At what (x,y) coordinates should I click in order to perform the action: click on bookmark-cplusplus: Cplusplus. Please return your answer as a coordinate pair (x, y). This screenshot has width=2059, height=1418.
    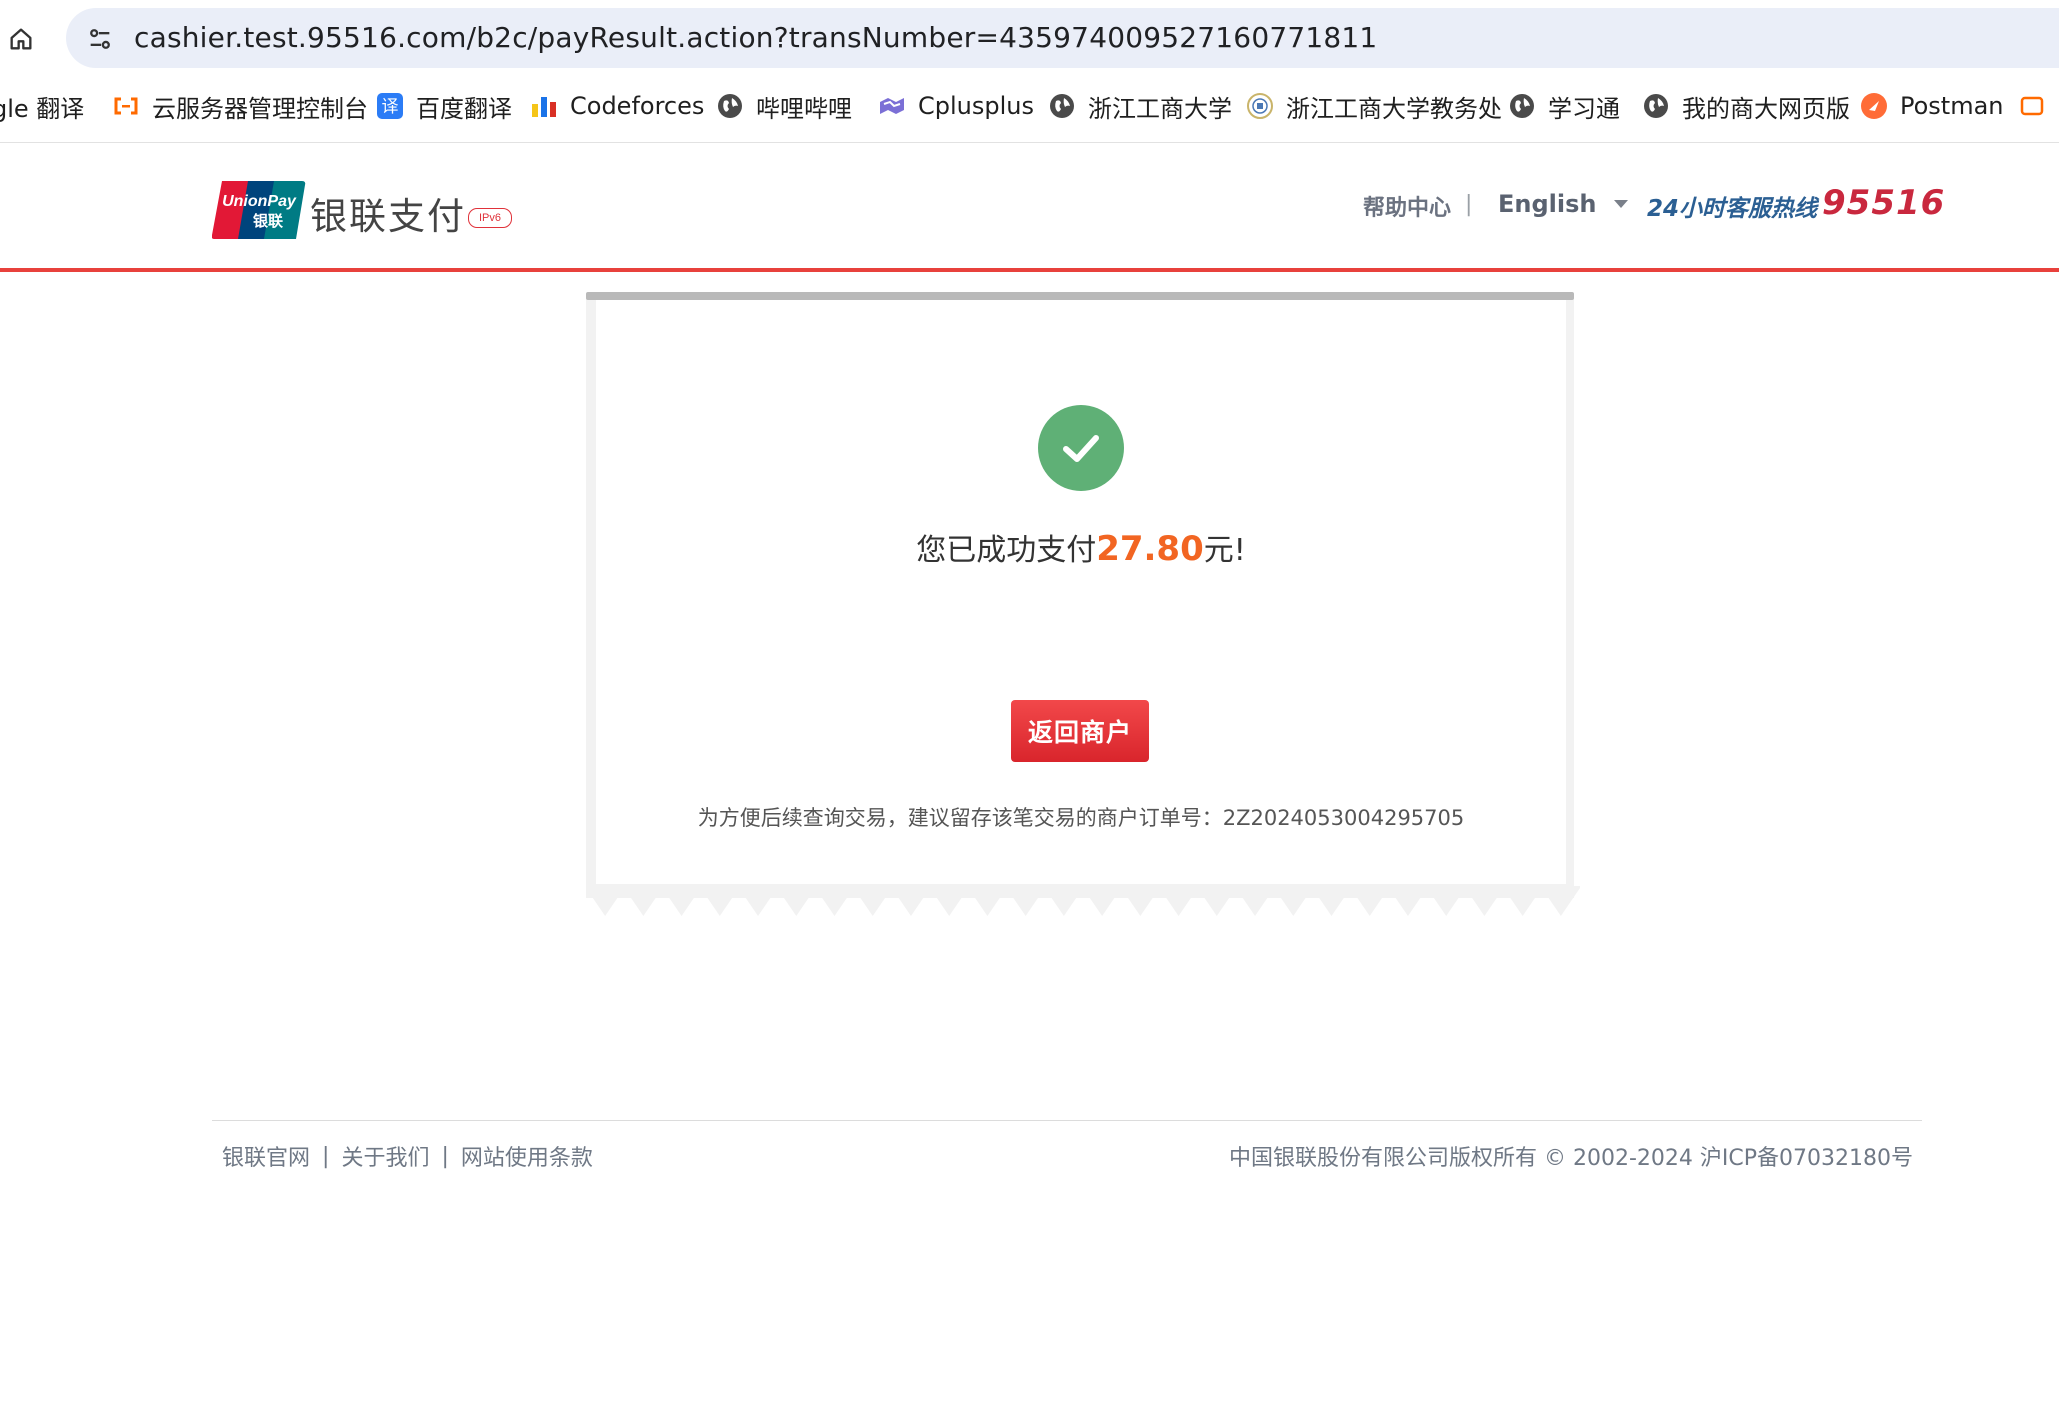
    Looking at the image, I should click on (956, 106).